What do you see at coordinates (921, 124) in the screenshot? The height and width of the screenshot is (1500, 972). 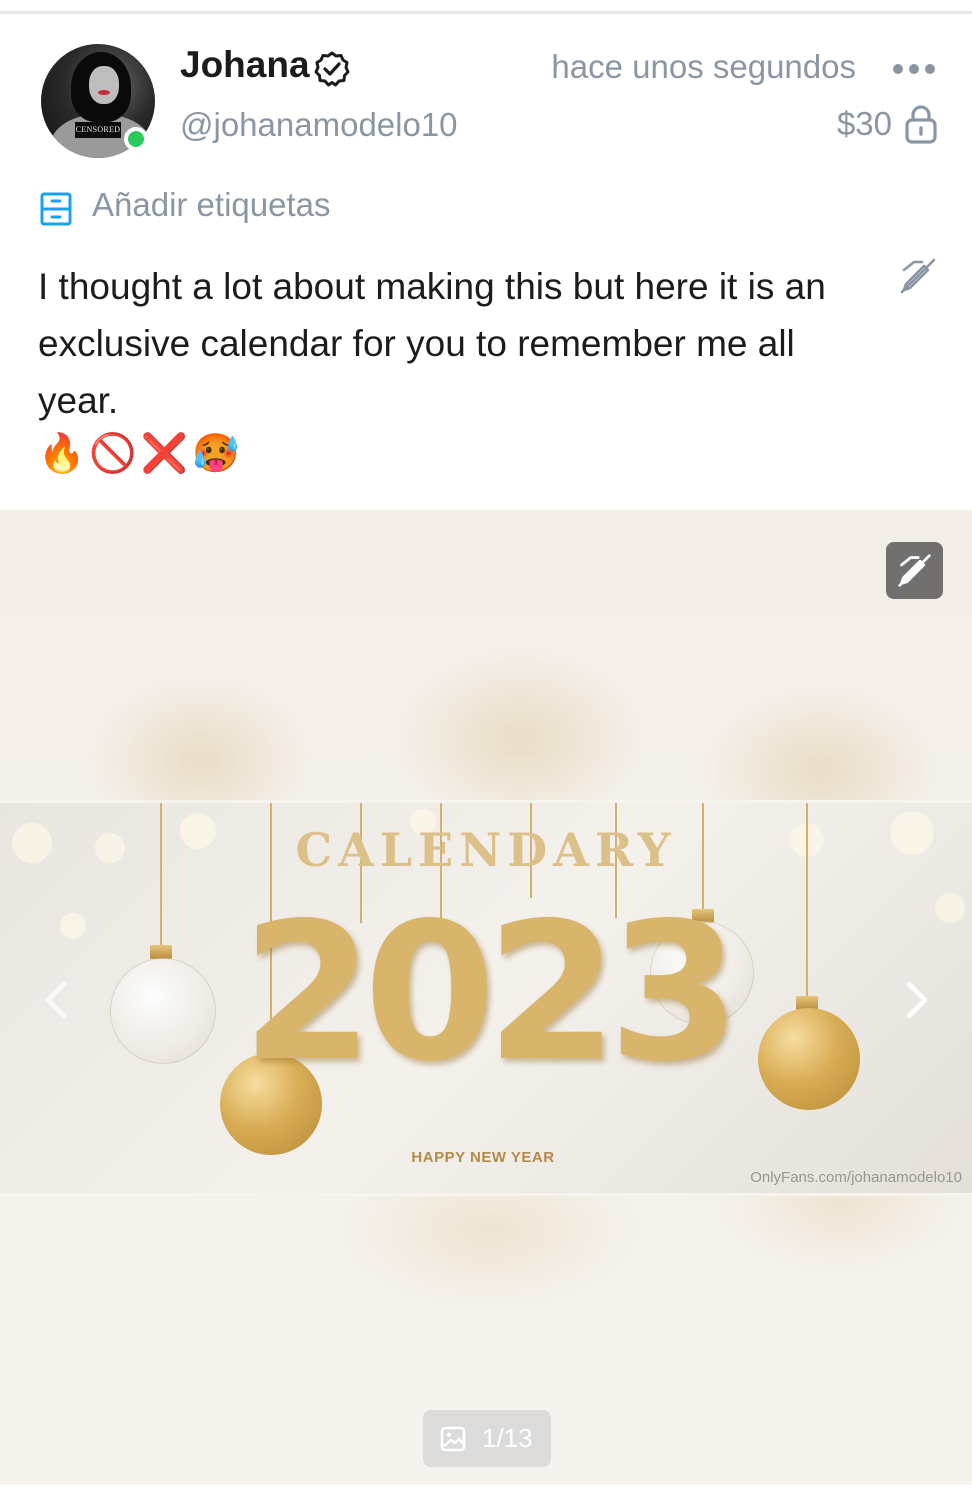 I see `lock-icon` at bounding box center [921, 124].